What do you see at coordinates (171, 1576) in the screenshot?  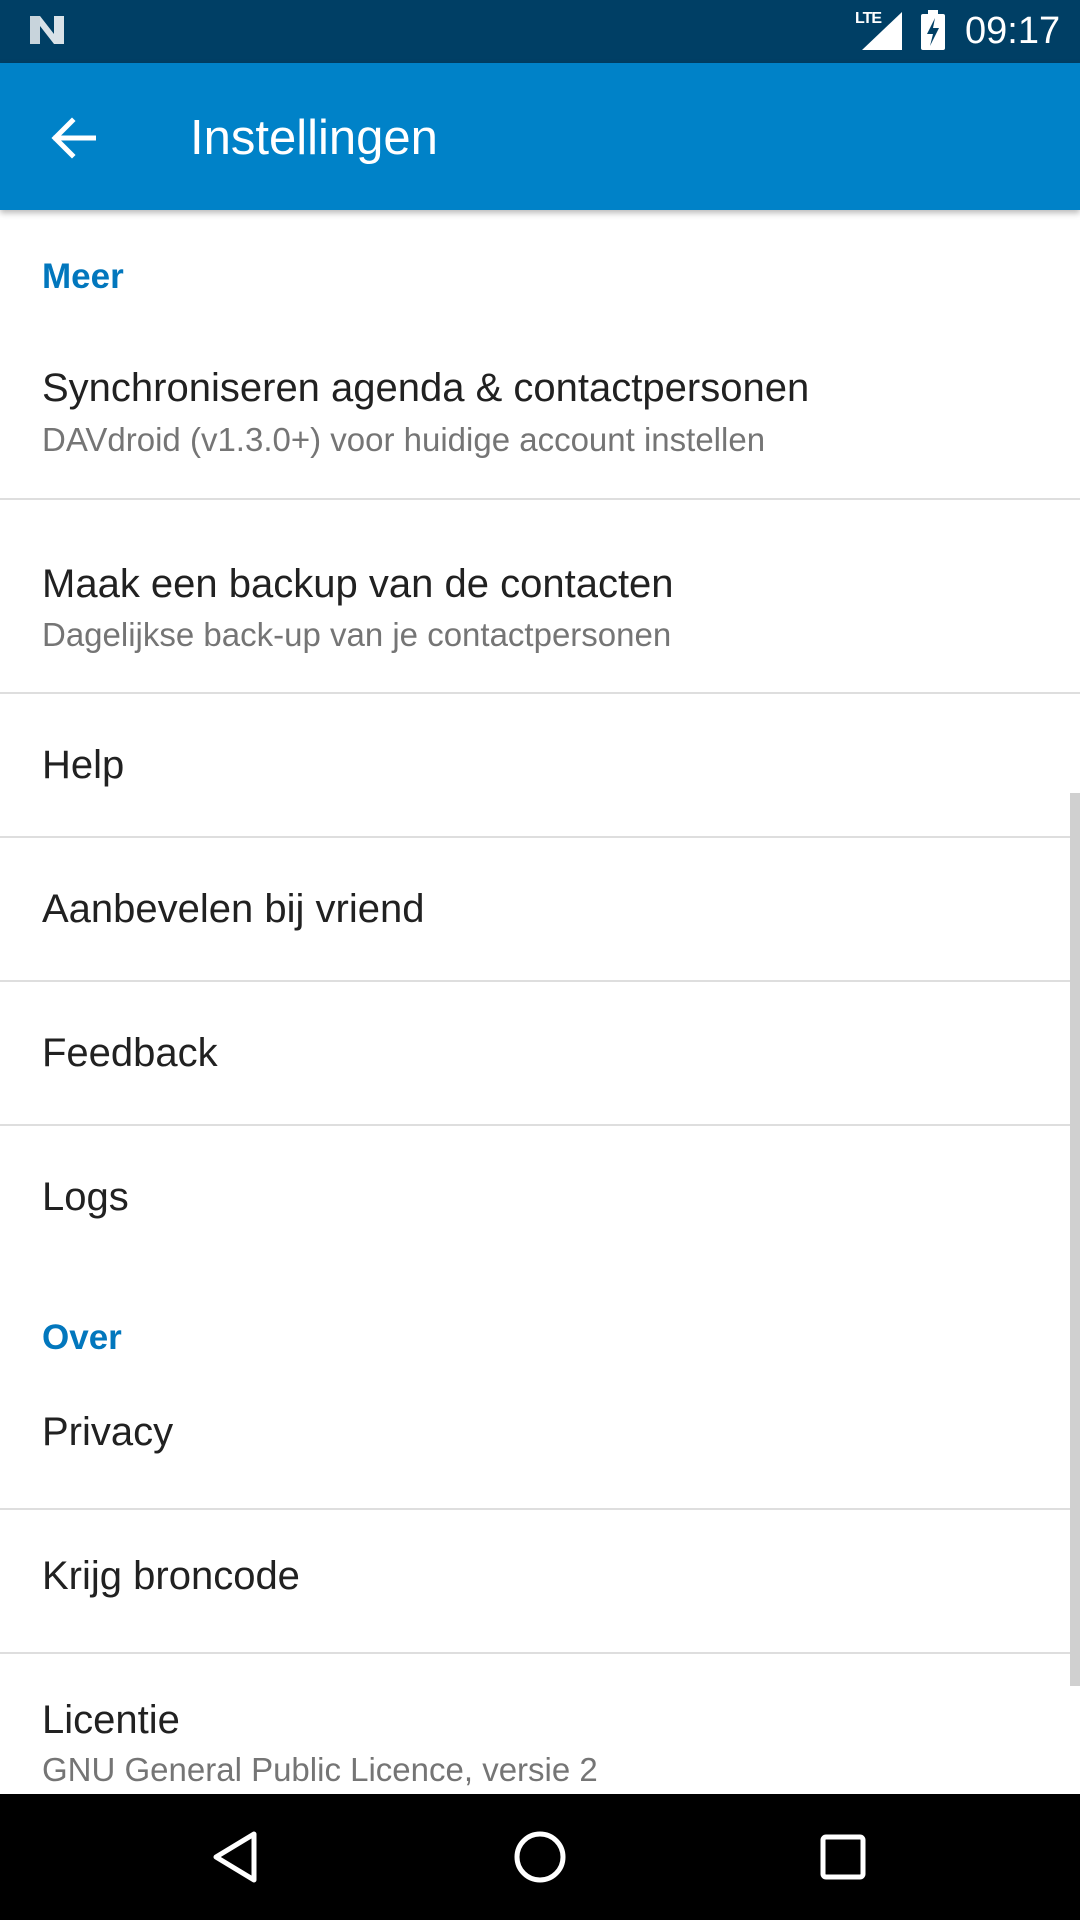 I see `setting-title: Krijg broncode` at bounding box center [171, 1576].